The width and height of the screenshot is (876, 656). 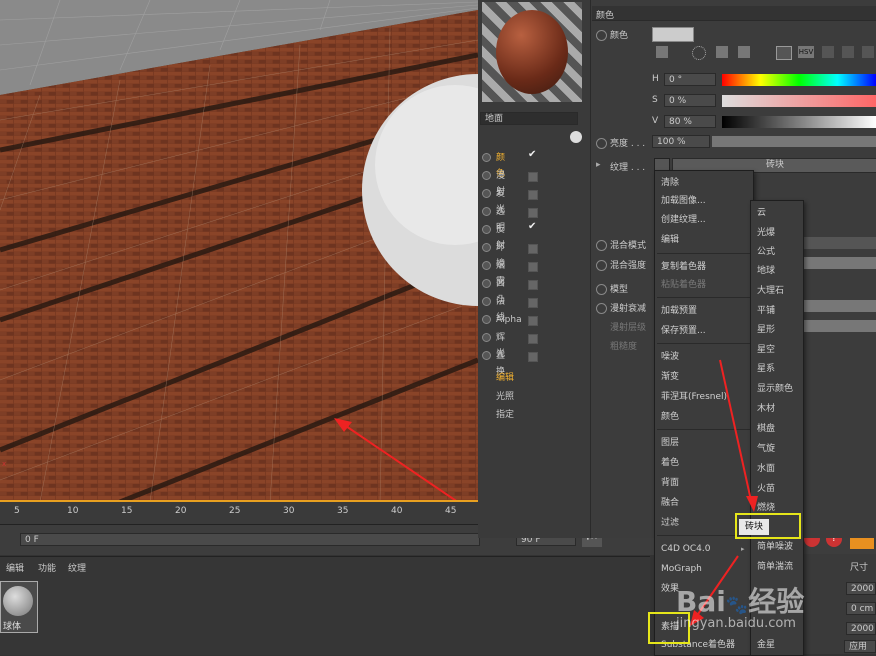 What do you see at coordinates (740, 601) in the screenshot?
I see `watermark: Bai🐾经验` at bounding box center [740, 601].